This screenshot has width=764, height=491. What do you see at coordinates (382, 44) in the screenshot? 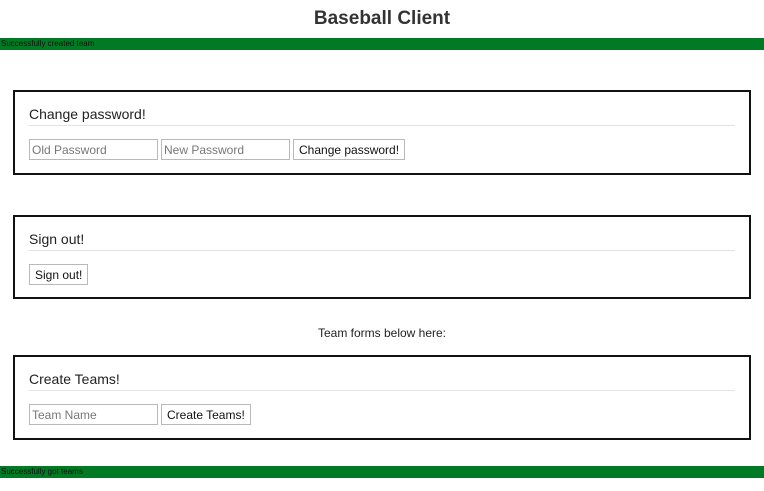
I see `status-message-top: Successfully created team` at bounding box center [382, 44].